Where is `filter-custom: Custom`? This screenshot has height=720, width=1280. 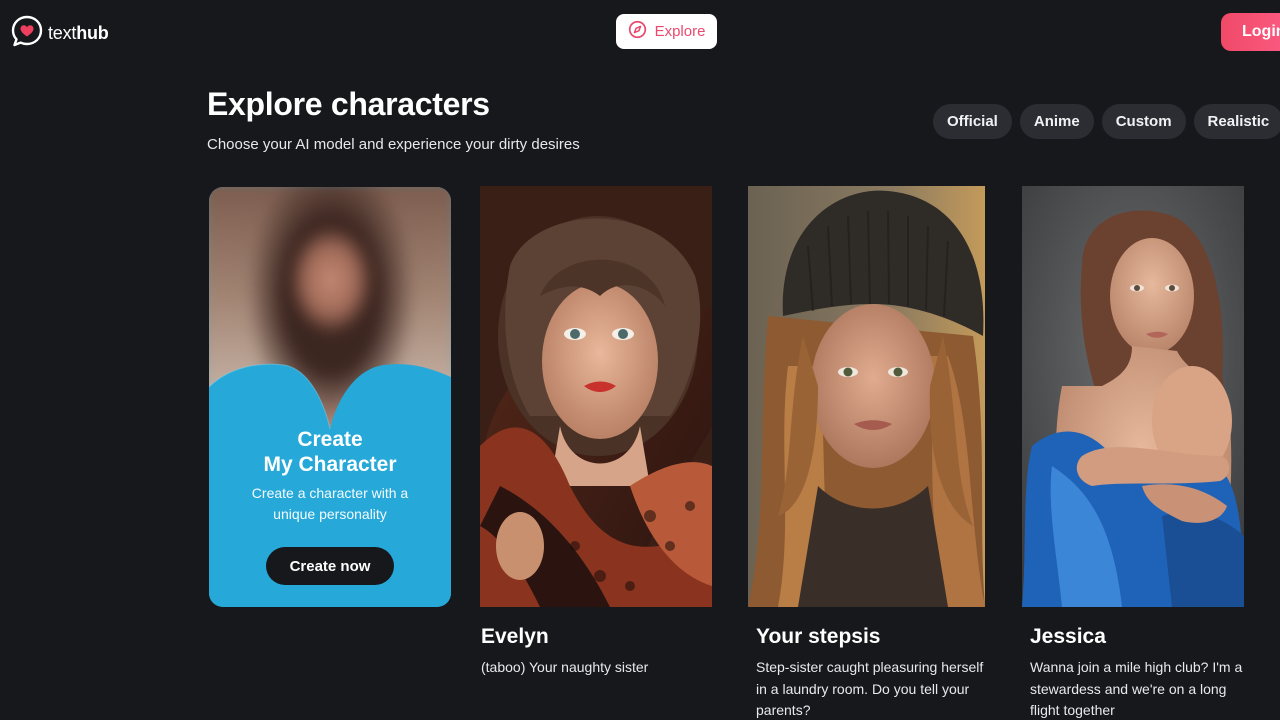 filter-custom: Custom is located at coordinates (1143, 121).